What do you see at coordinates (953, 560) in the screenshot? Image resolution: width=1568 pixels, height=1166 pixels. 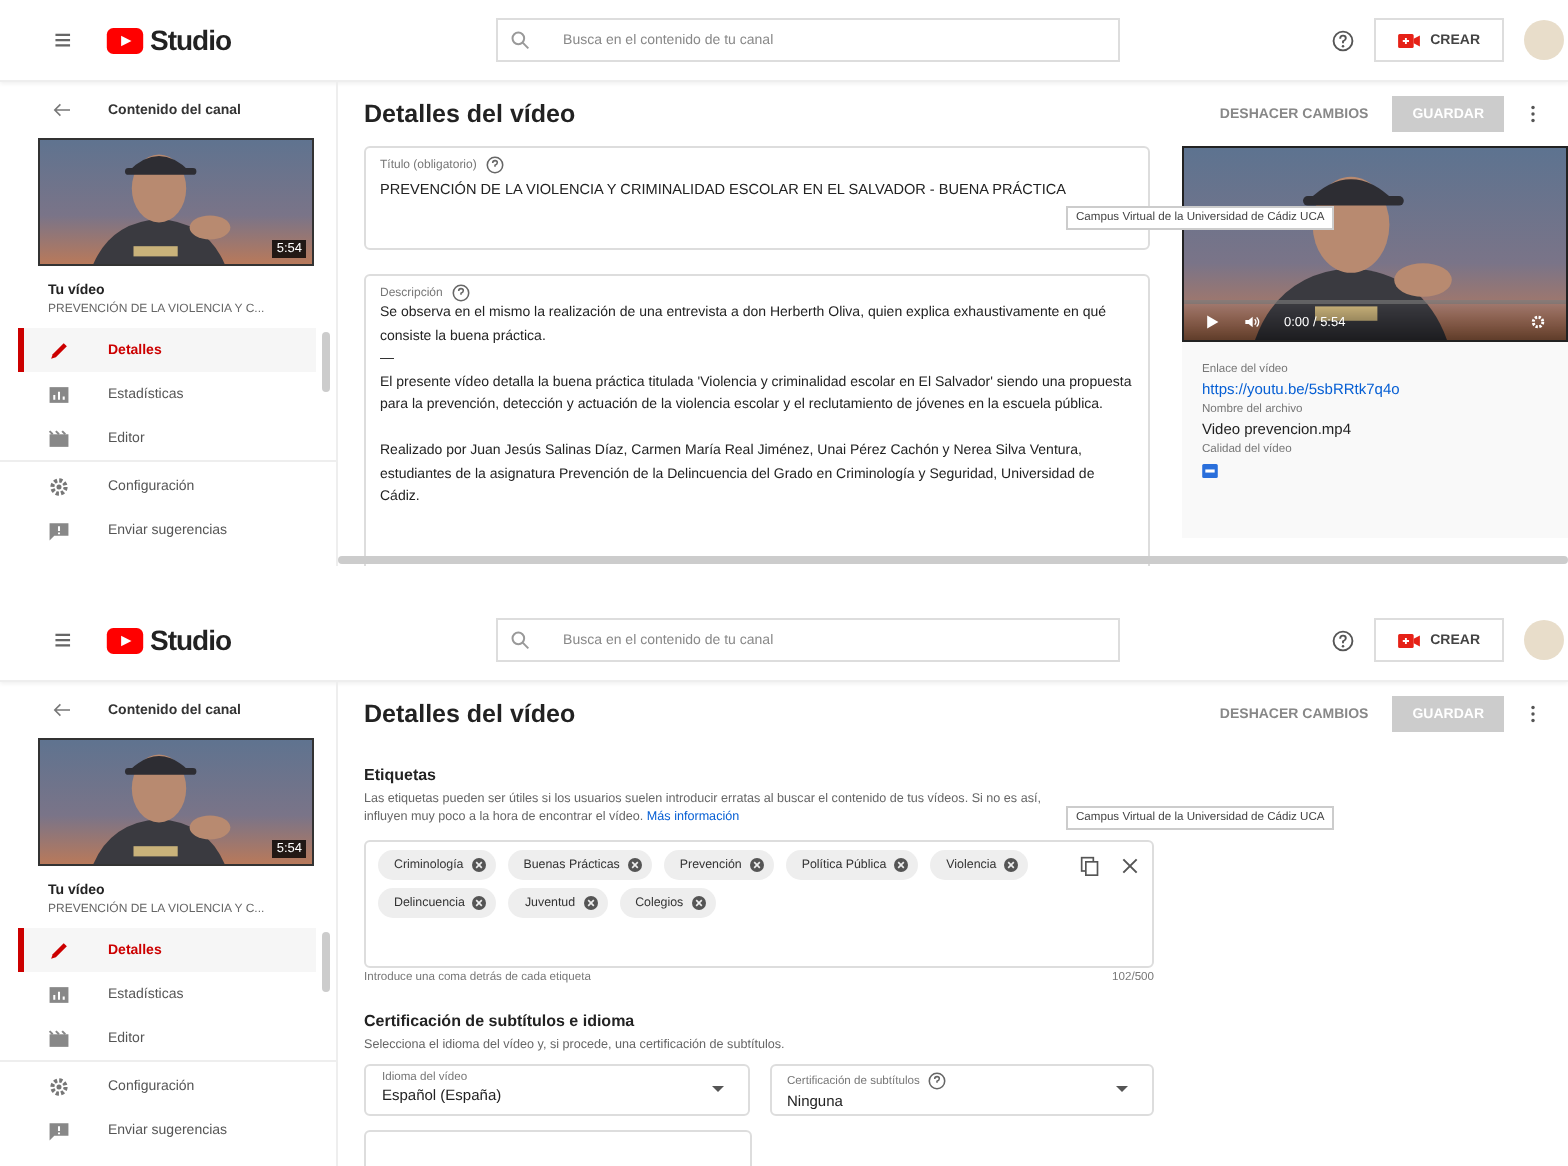 I see `horizontal-scrollbar` at bounding box center [953, 560].